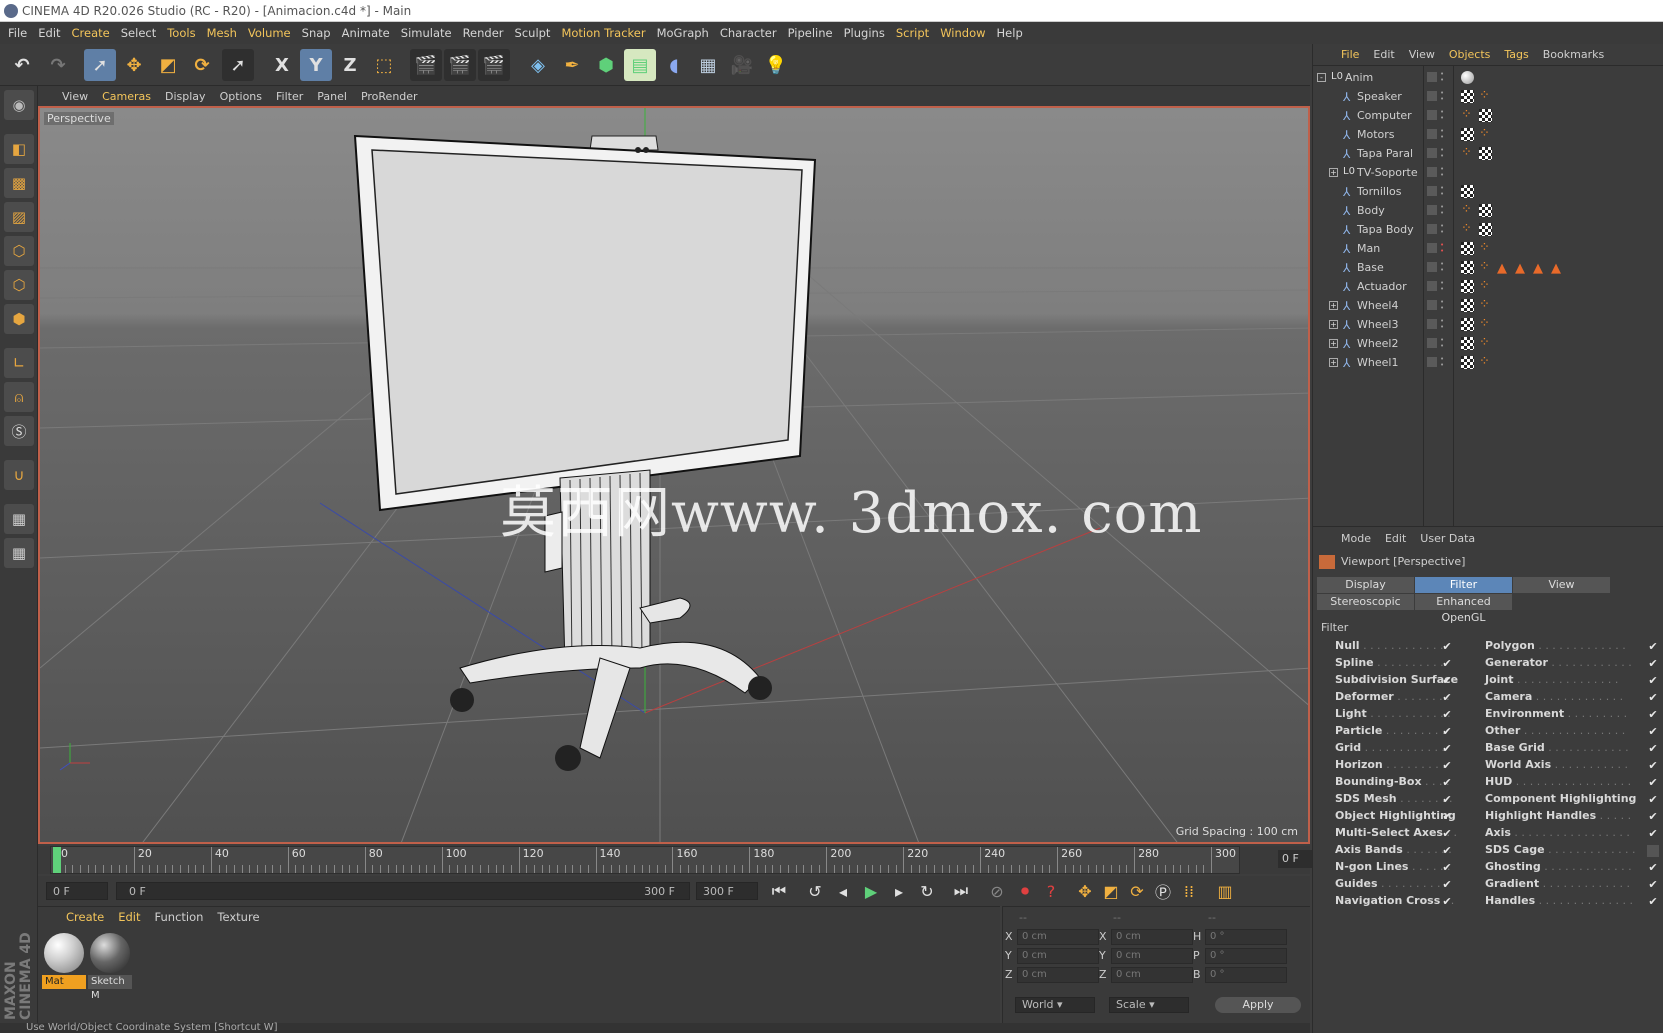 This screenshot has height=1033, width=1663. Describe the element at coordinates (129, 917) in the screenshot. I see `material-menu-edit: Edit` at that location.